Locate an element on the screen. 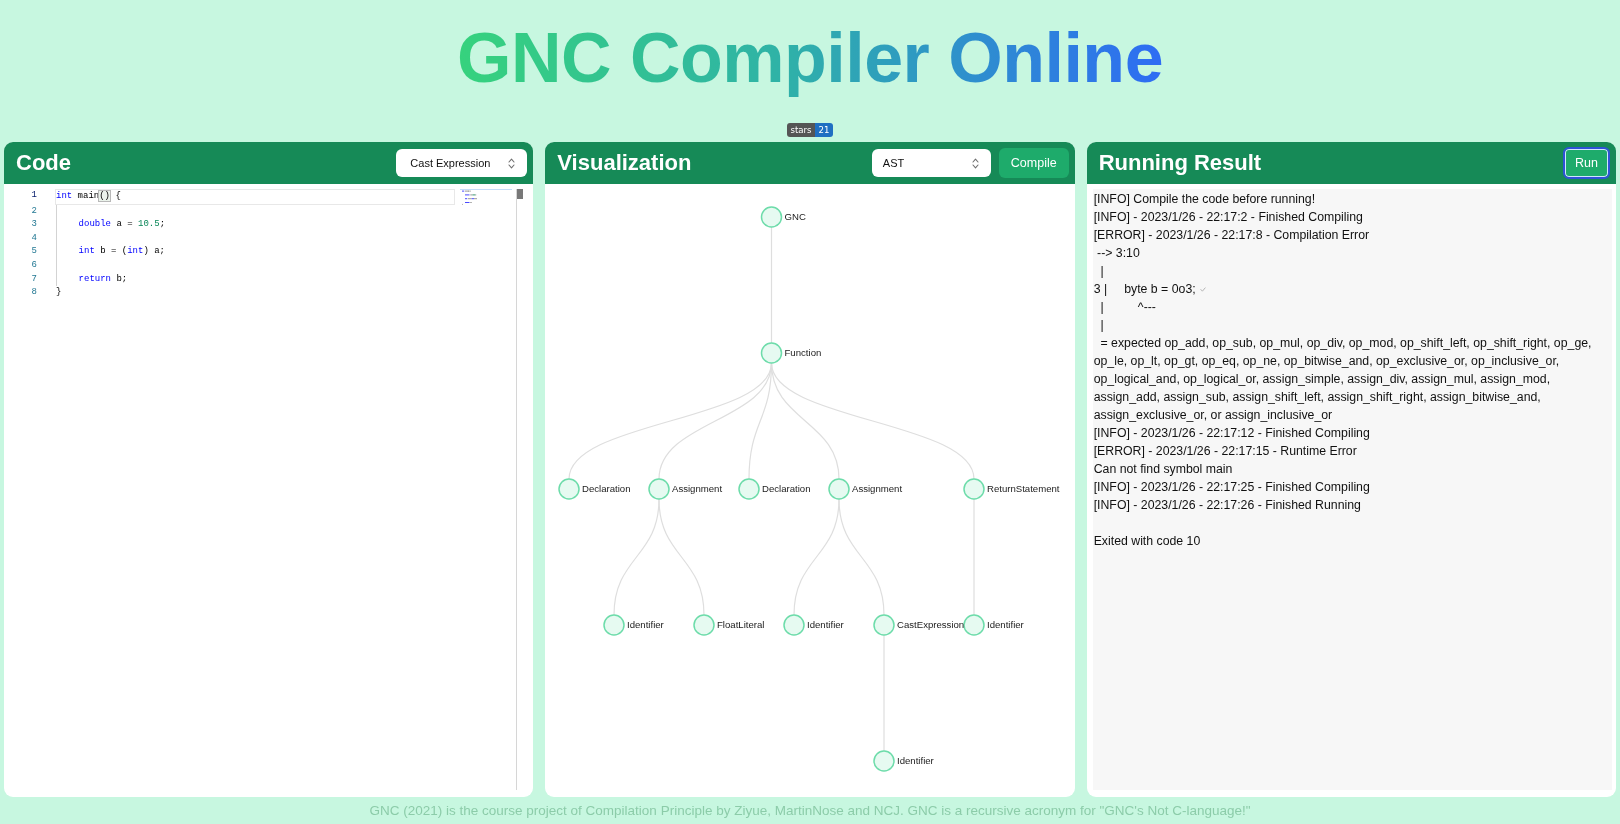  exit-message: Exited with code 10 is located at coordinates (1147, 541).